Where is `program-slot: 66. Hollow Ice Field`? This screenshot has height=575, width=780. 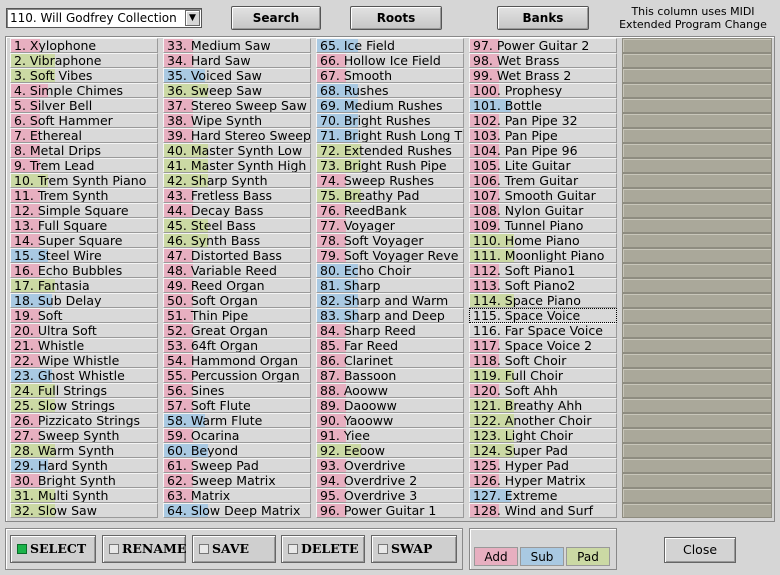 program-slot: 66. Hollow Ice Field is located at coordinates (390, 60).